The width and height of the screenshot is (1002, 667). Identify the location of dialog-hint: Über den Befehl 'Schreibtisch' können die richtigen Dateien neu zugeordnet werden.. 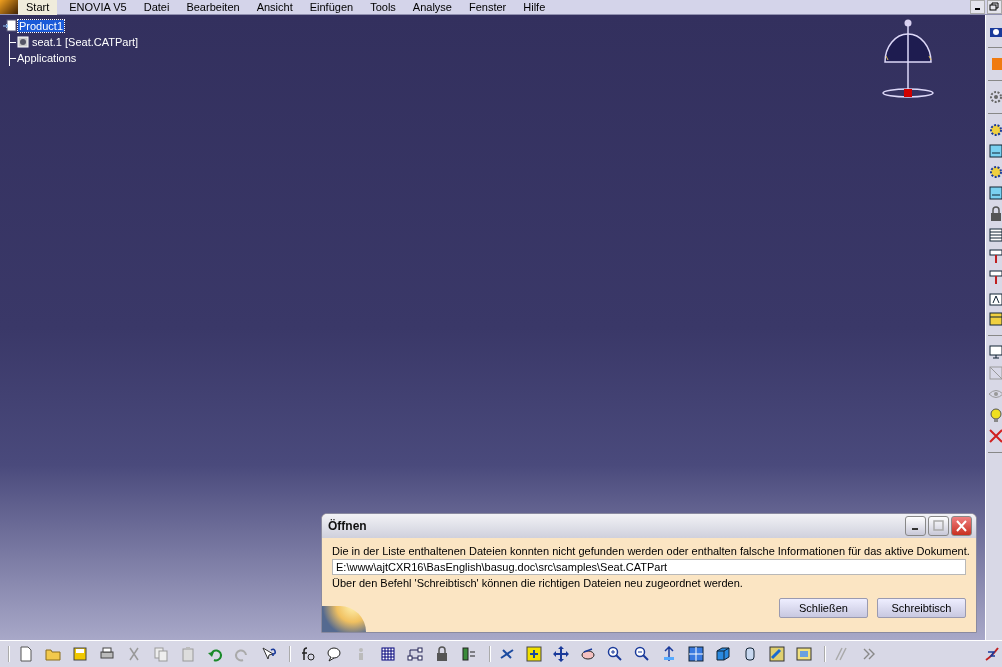
(538, 583).